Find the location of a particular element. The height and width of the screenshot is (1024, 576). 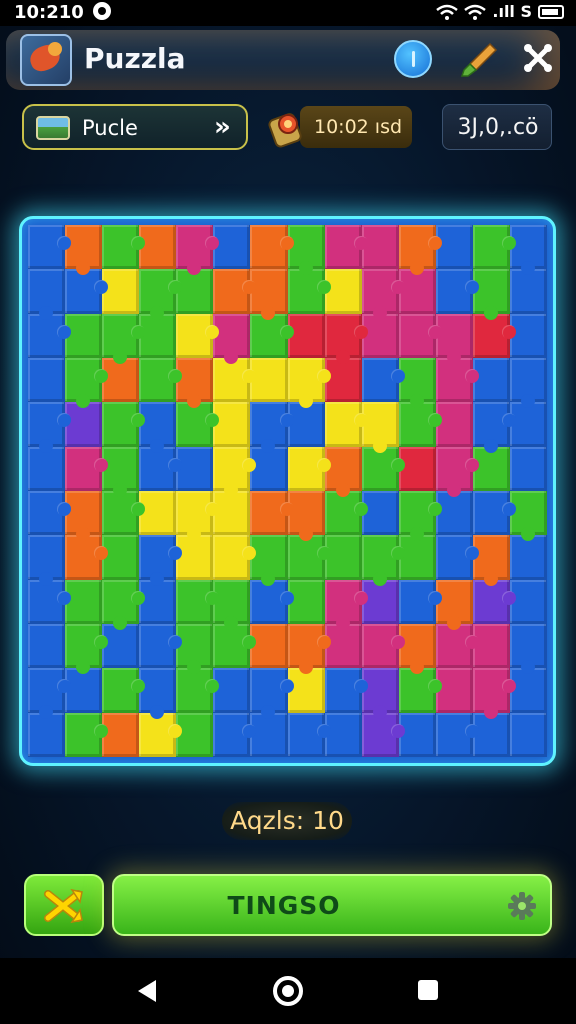

paintbrush-icon is located at coordinates (480, 59).